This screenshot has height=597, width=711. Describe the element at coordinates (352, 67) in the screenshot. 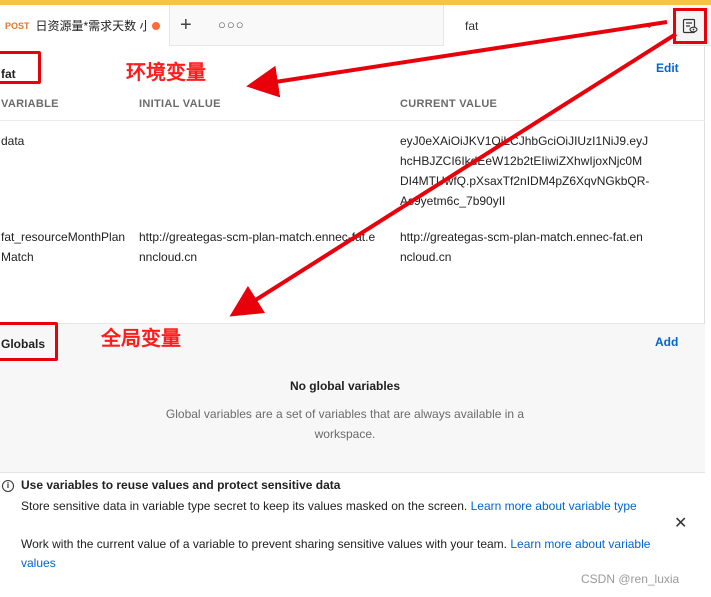

I see `environment-header: fat Edit` at that location.